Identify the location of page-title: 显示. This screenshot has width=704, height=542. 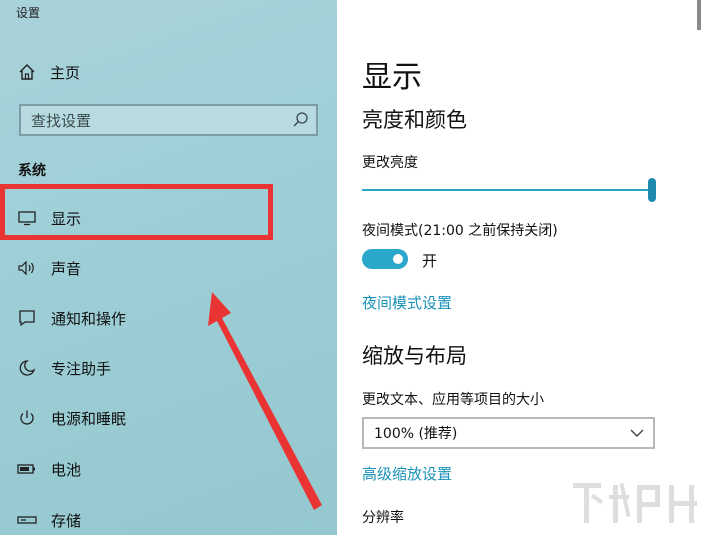
(392, 77).